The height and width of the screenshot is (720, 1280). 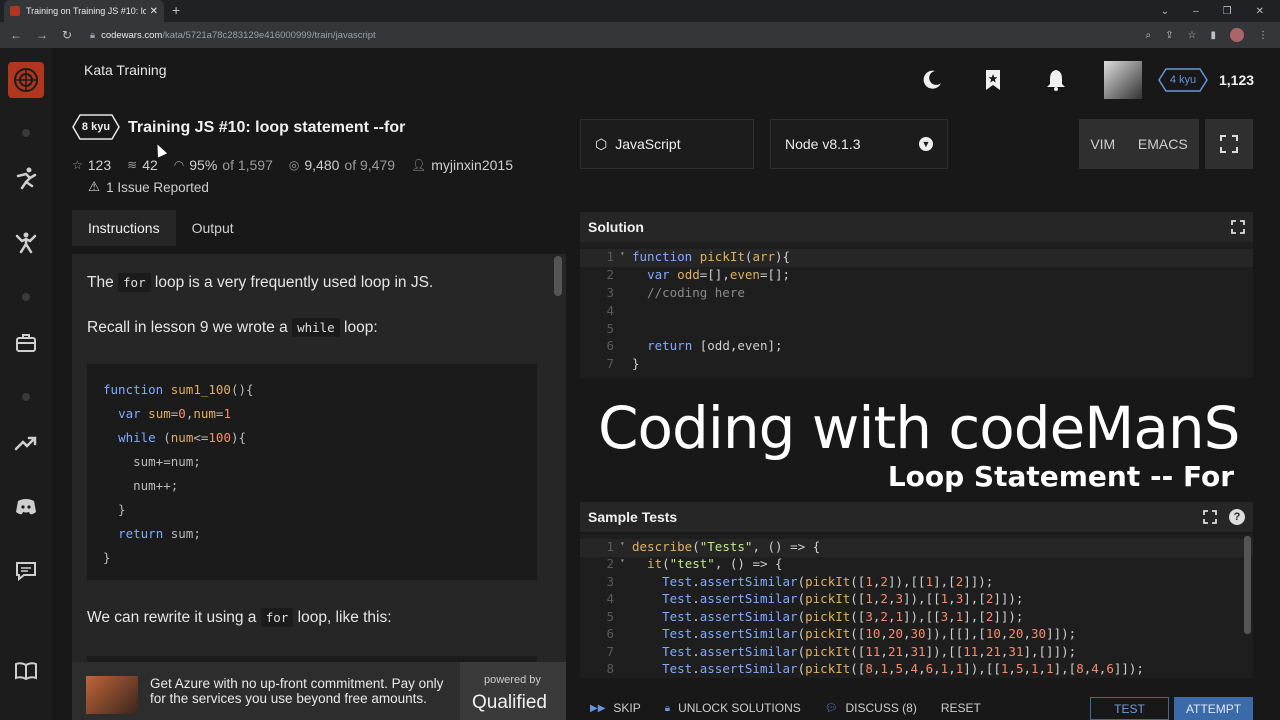 I want to click on sidepanel-icon: ▮, so click(x=1213, y=35).